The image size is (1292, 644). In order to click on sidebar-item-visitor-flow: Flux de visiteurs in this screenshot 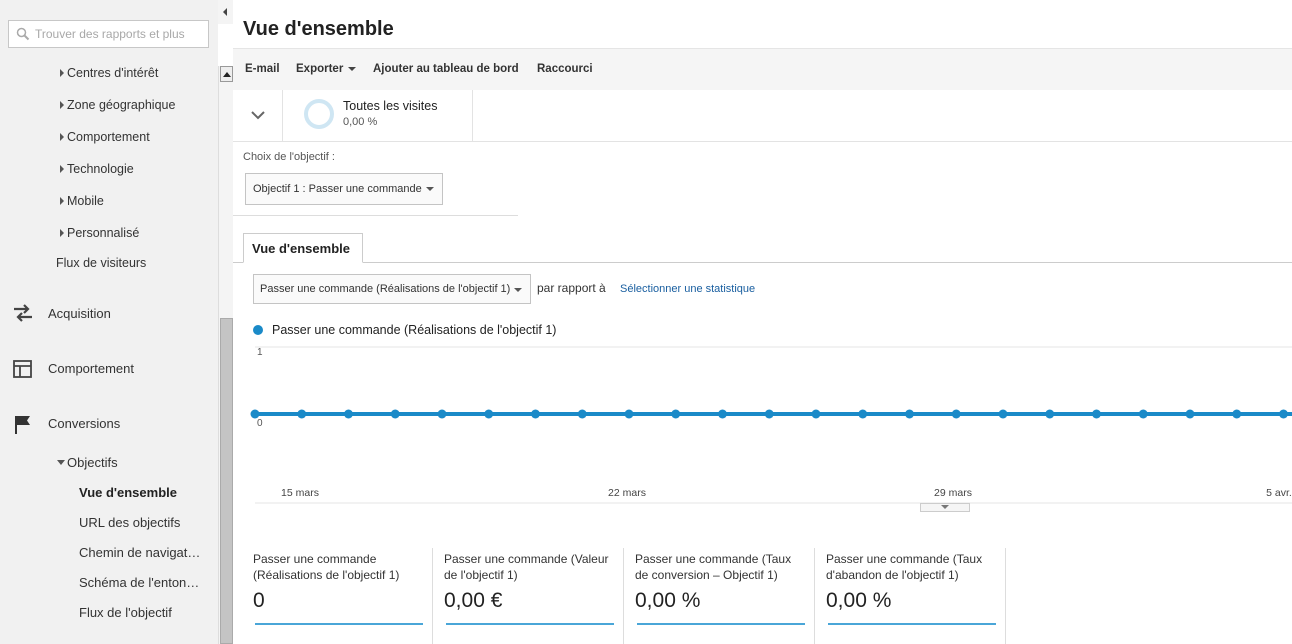, I will do `click(101, 263)`.